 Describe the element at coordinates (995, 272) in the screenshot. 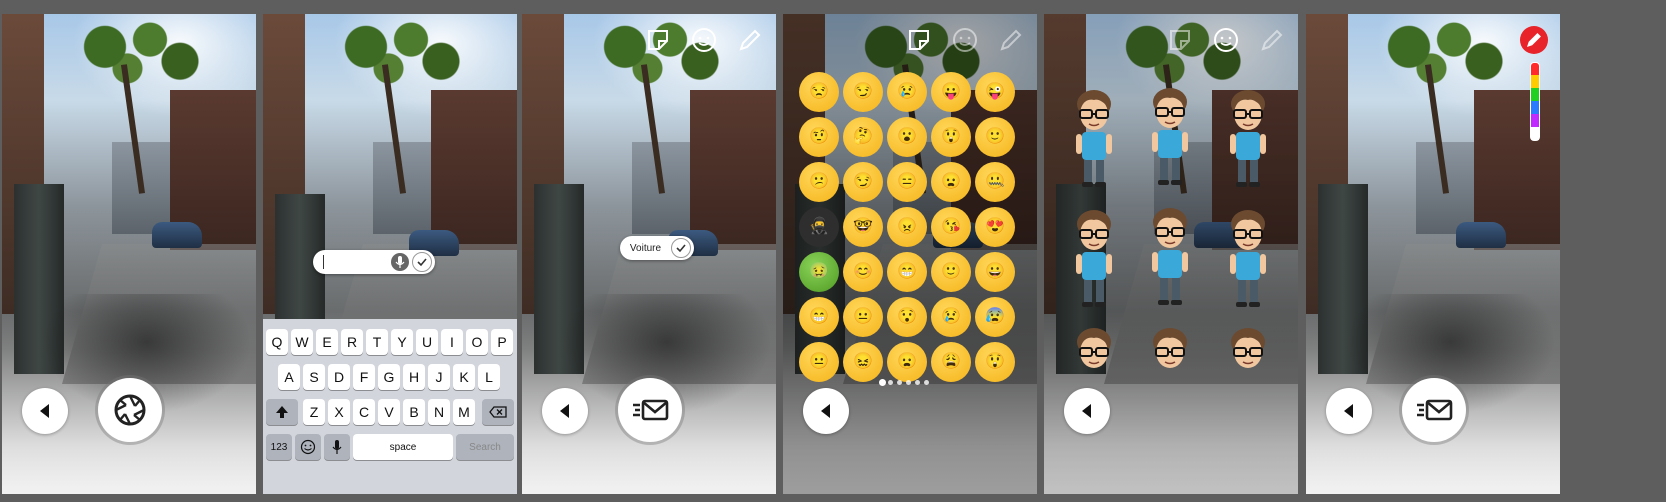

I see `emoji-item: 😀` at that location.